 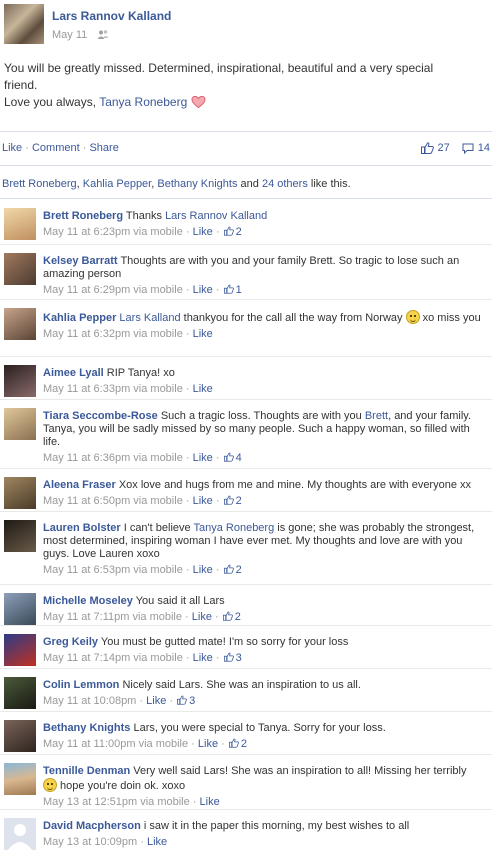 What do you see at coordinates (100, 416) in the screenshot?
I see `commenter-name: Tiara Seccombe-Rose` at bounding box center [100, 416].